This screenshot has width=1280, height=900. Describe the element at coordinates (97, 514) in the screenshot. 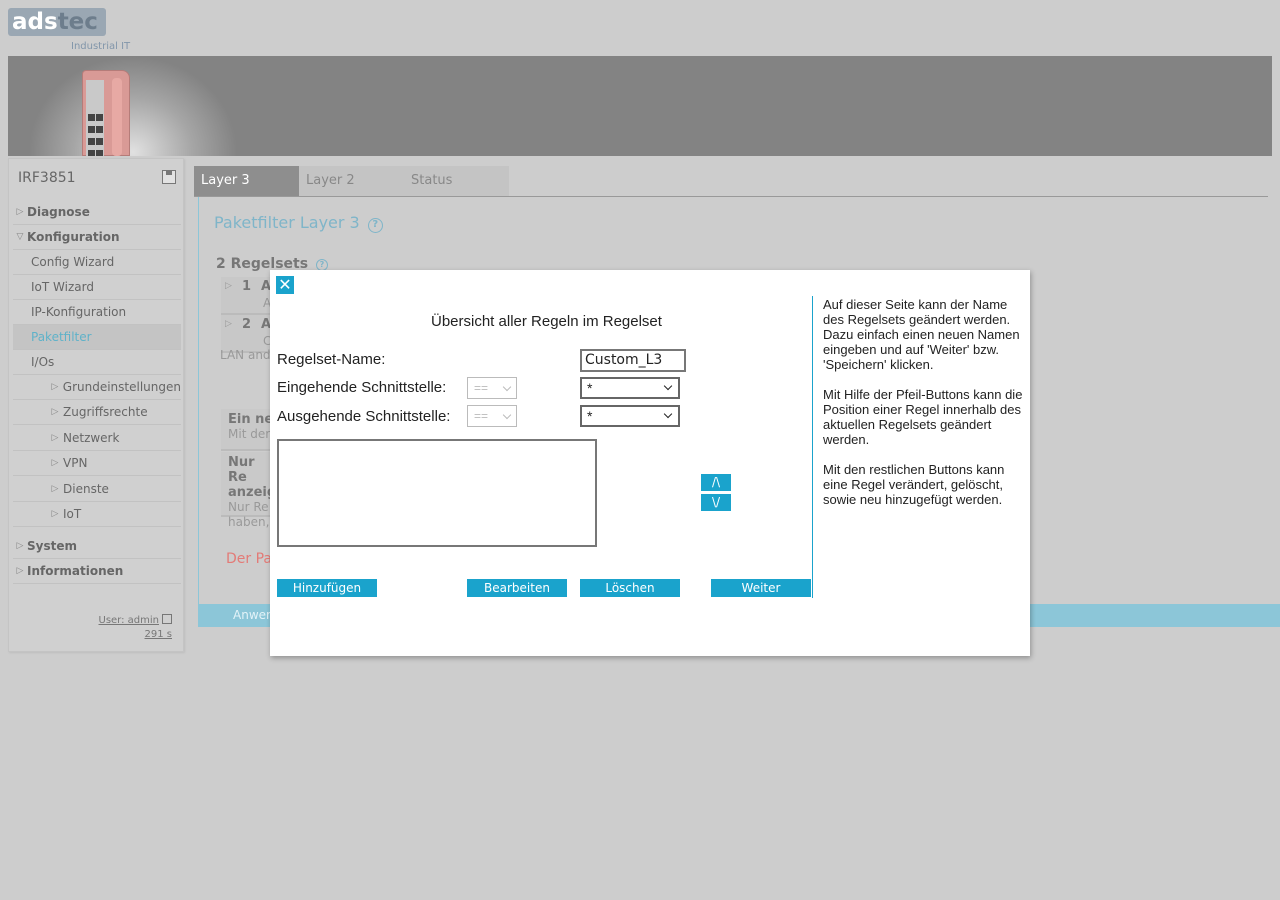

I see `sidebar-item-iot: ▷ IoT` at that location.